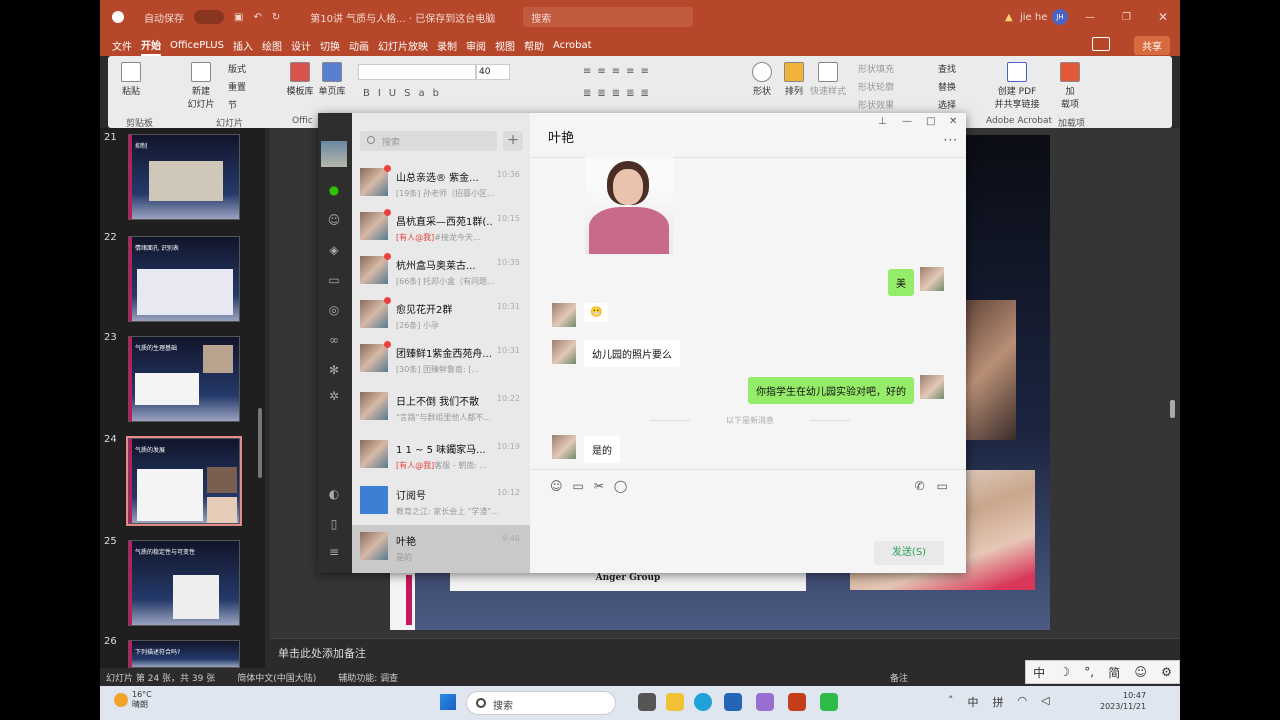  What do you see at coordinates (901, 282) in the screenshot?
I see `my-message: 美` at bounding box center [901, 282].